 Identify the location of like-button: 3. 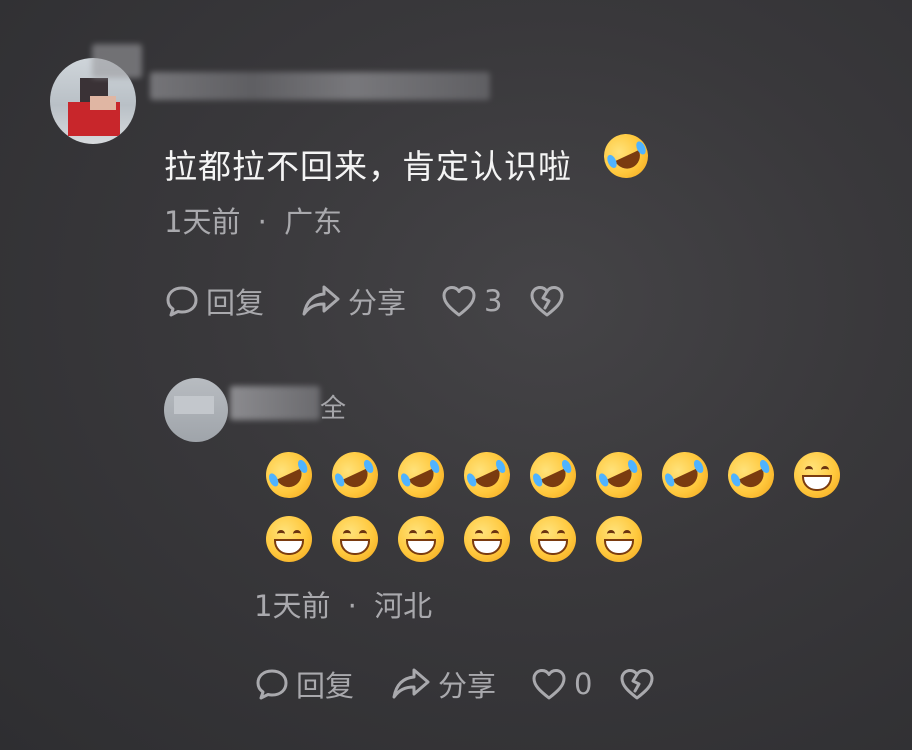
(471, 301).